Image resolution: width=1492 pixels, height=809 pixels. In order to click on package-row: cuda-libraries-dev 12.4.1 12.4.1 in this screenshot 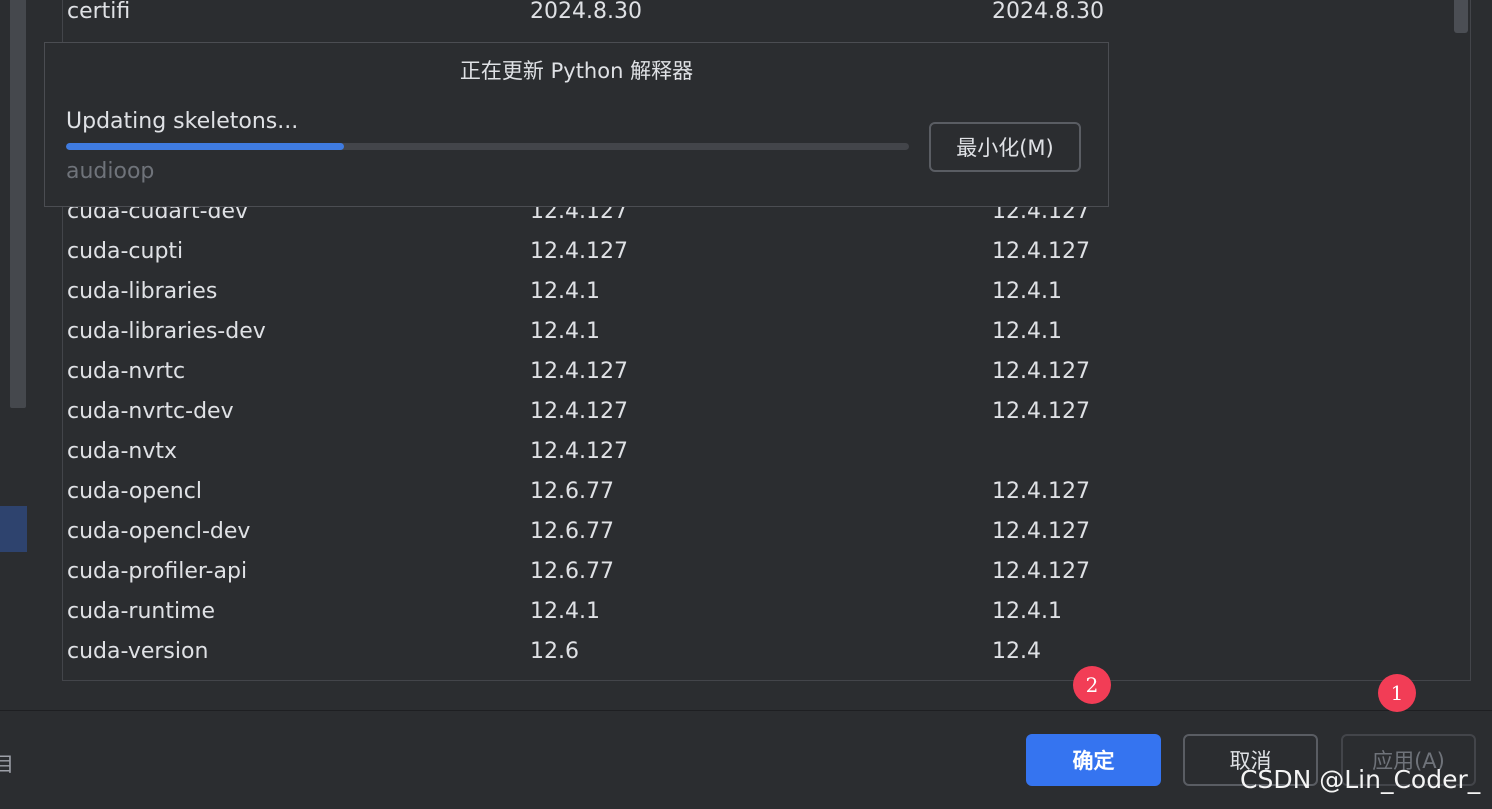, I will do `click(766, 332)`.